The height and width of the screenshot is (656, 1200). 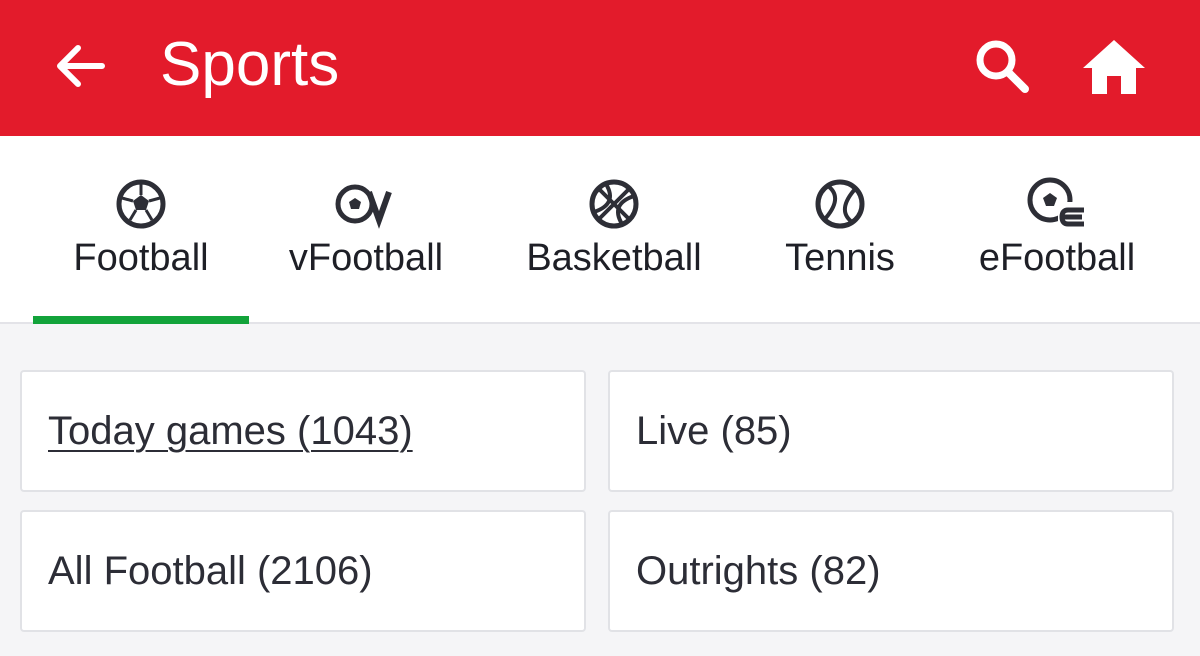 I want to click on tab-label: eFootball, so click(x=1057, y=258).